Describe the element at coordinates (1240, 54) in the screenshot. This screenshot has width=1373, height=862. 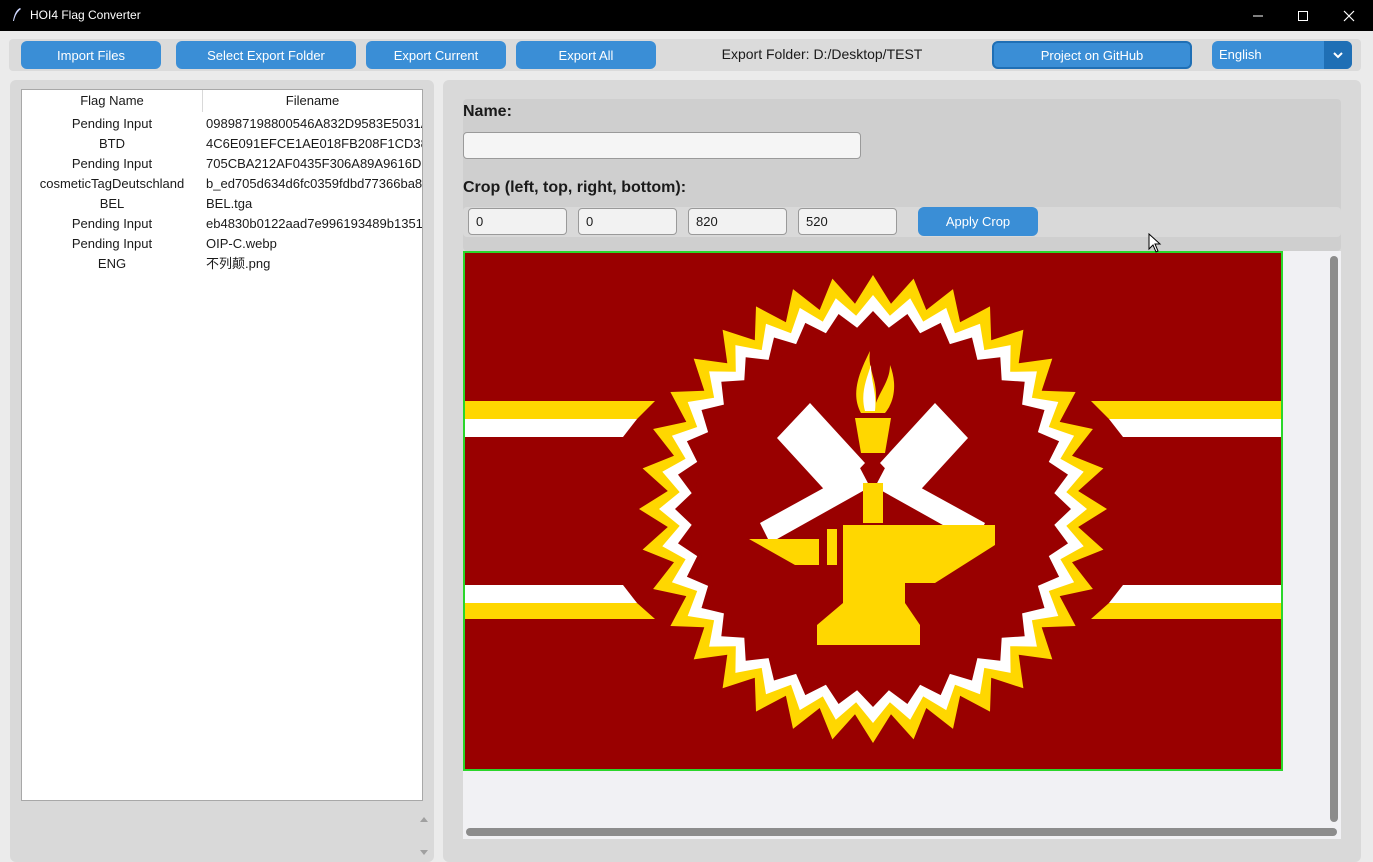
I see `language-value: English` at that location.